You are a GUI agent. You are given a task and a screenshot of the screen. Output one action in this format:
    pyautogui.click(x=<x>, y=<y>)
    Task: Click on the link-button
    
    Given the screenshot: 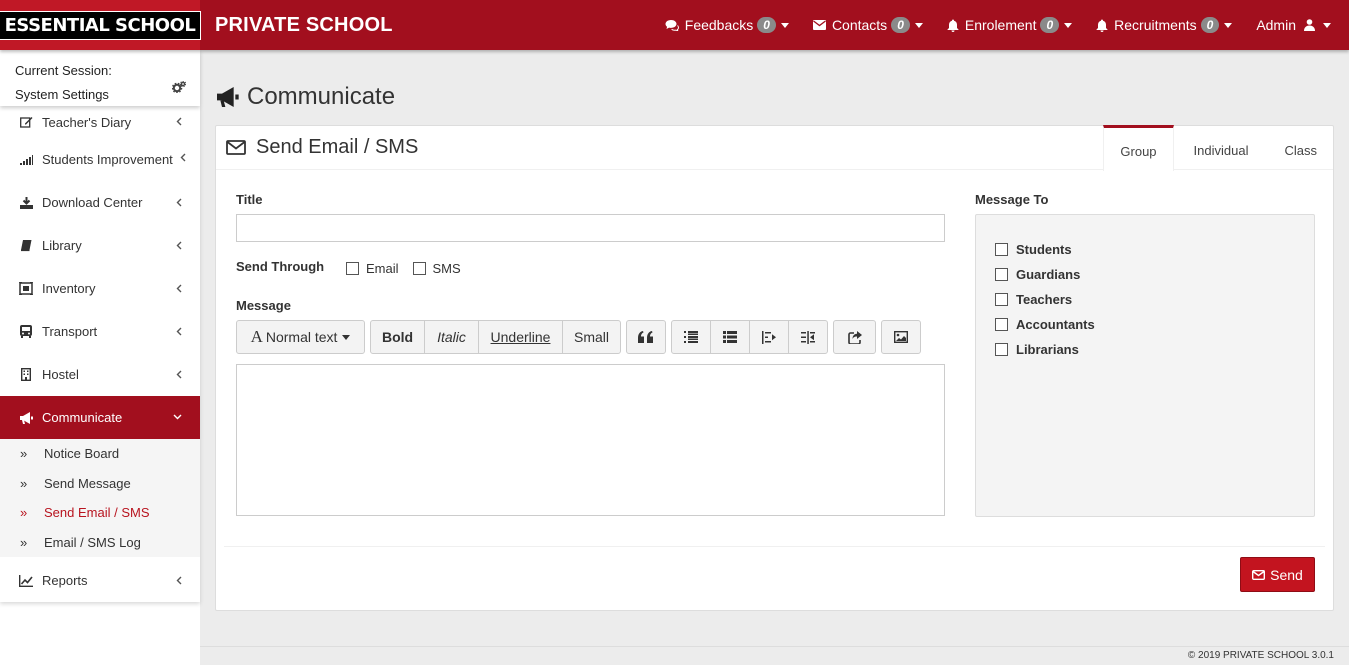 What is the action you would take?
    pyautogui.click(x=854, y=337)
    